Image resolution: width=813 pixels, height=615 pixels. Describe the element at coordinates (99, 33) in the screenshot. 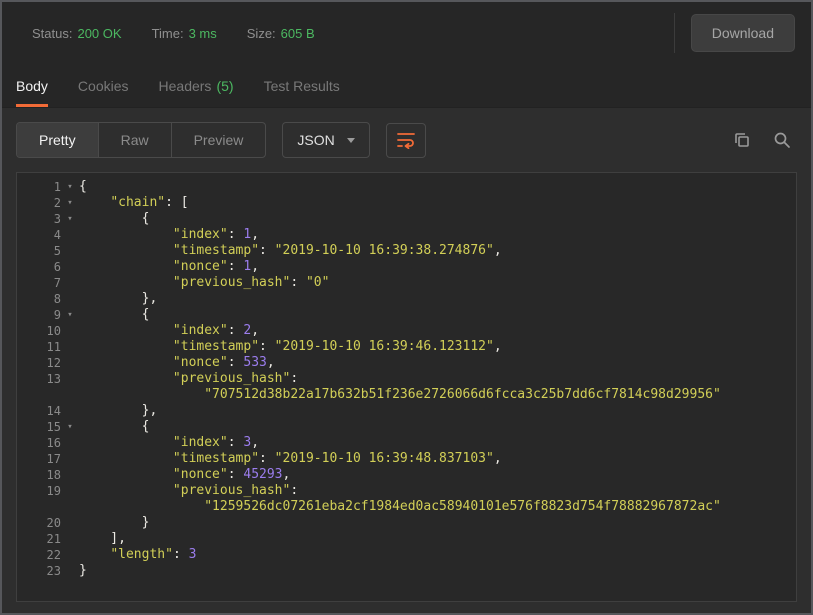

I see `status-value: 200 OK` at that location.